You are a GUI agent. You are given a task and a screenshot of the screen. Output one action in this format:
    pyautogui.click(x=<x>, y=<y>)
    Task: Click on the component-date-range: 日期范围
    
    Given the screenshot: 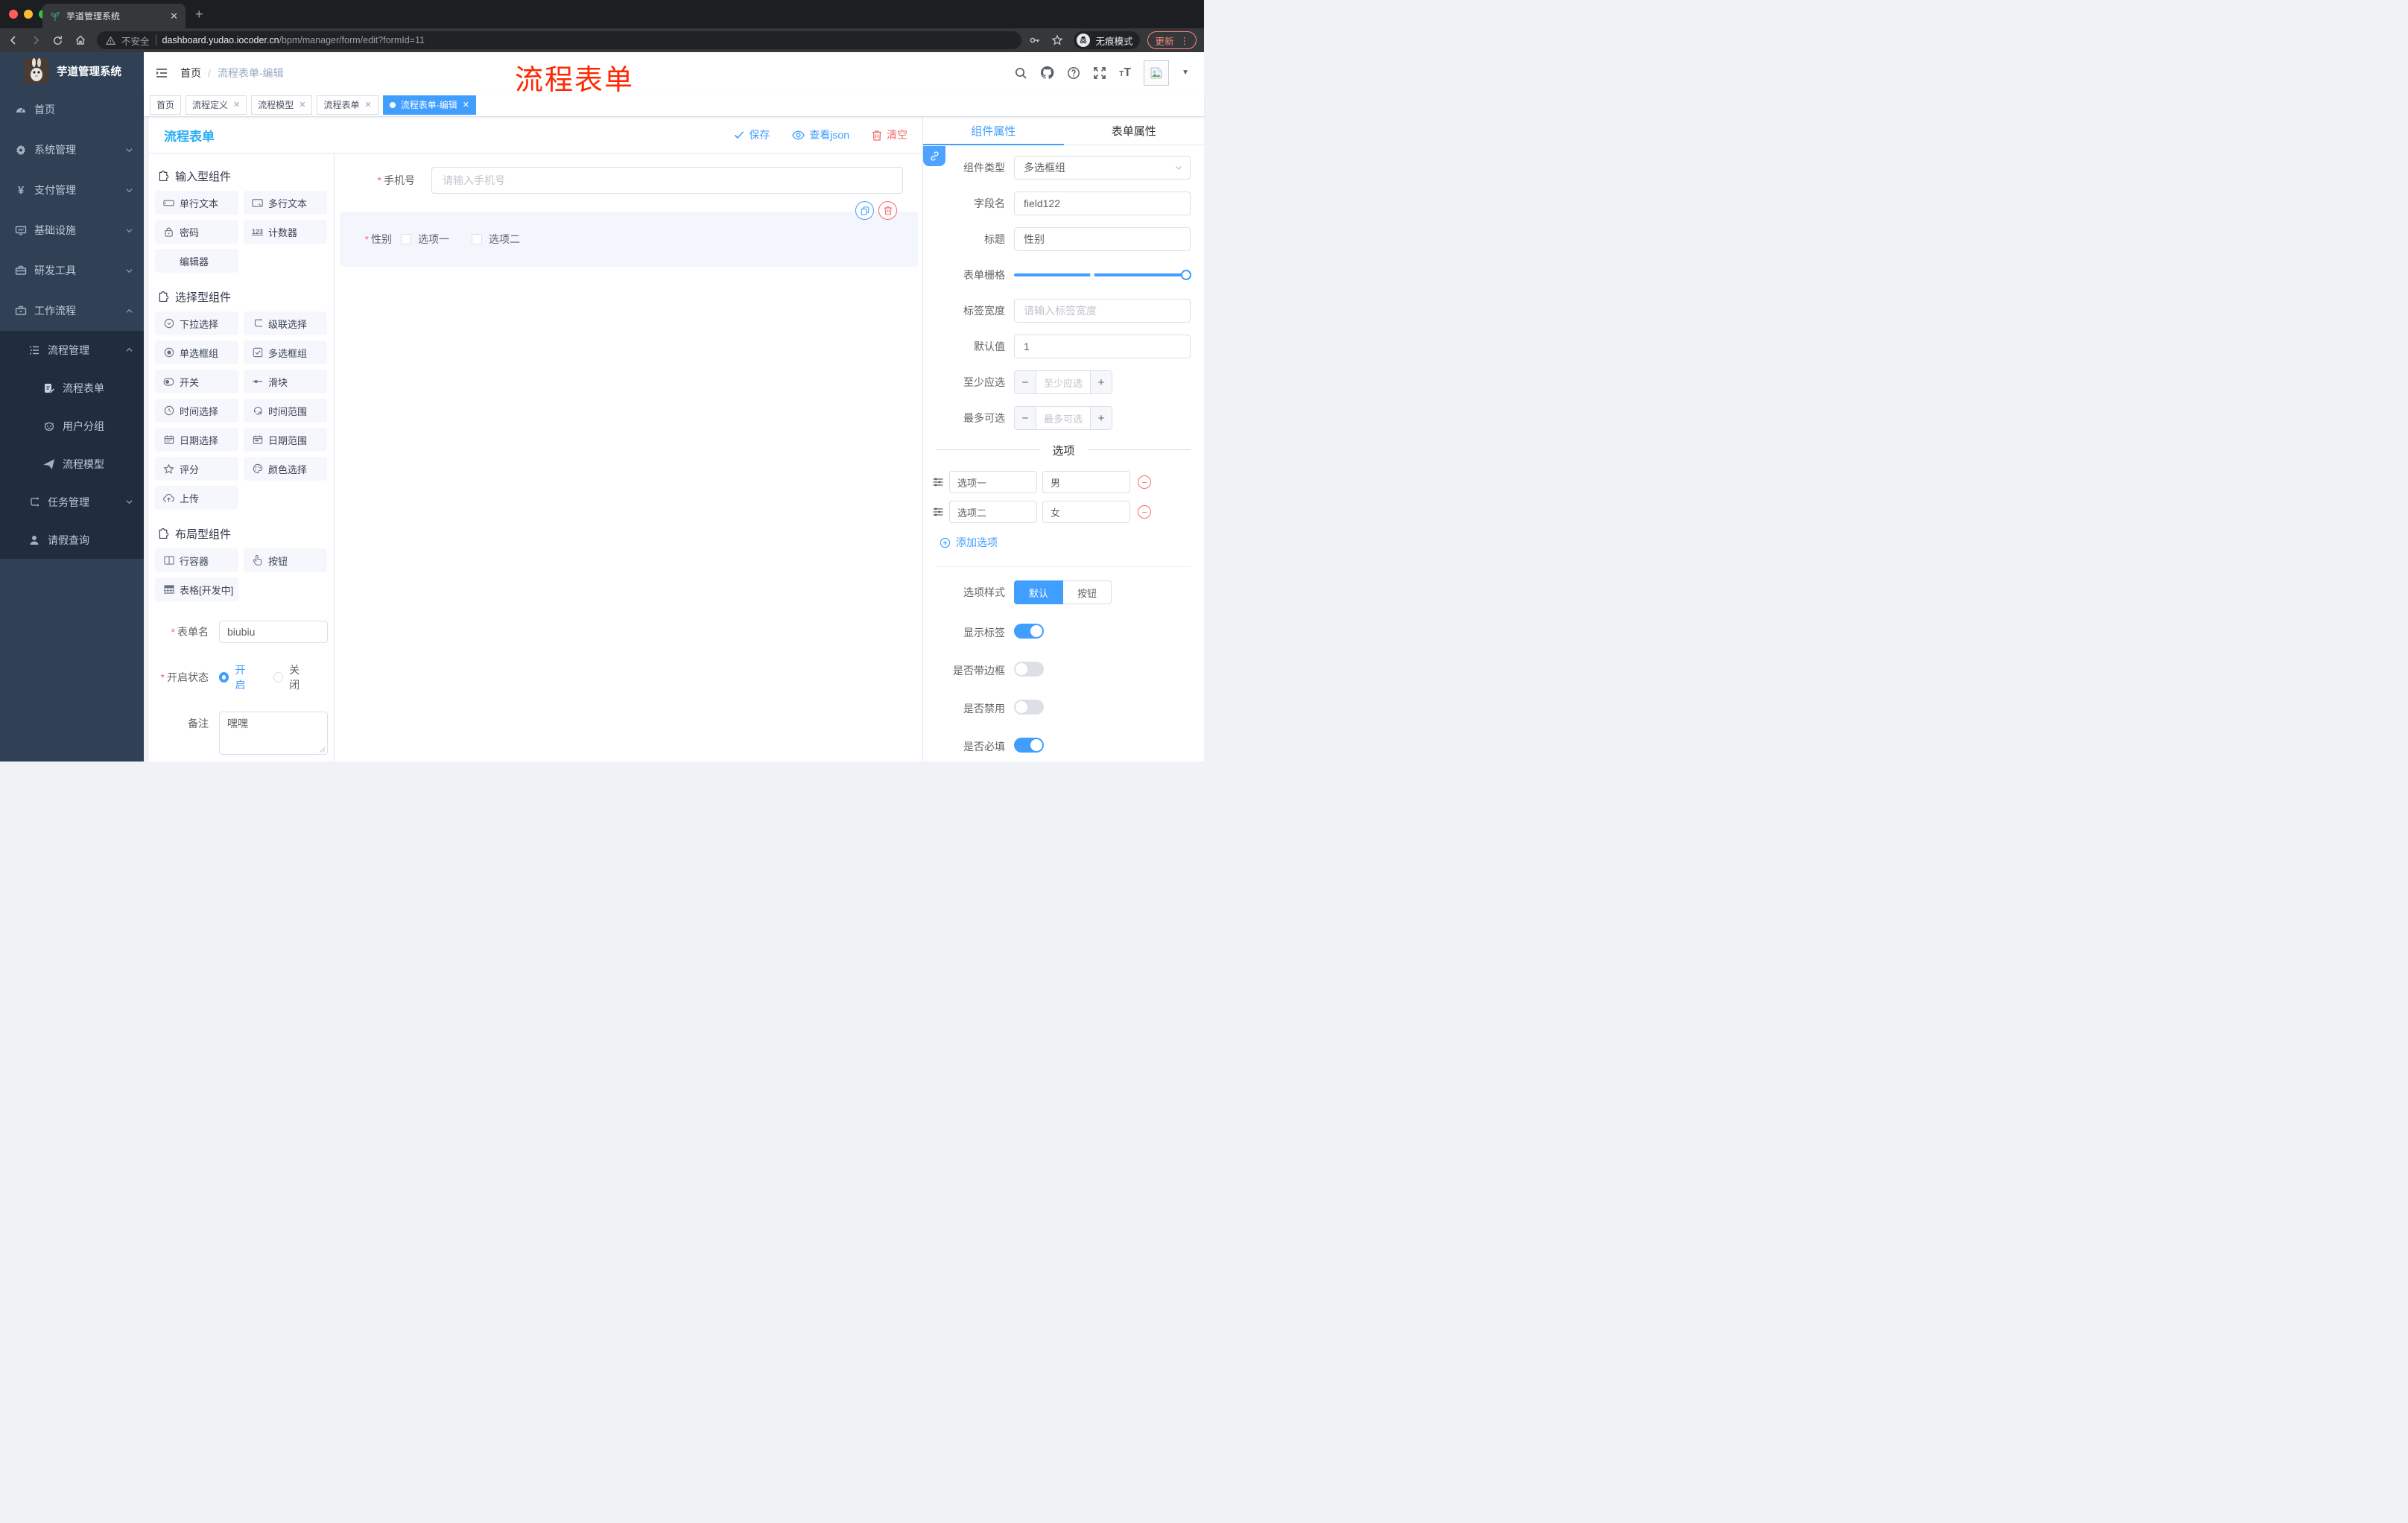 What is the action you would take?
    pyautogui.click(x=285, y=440)
    